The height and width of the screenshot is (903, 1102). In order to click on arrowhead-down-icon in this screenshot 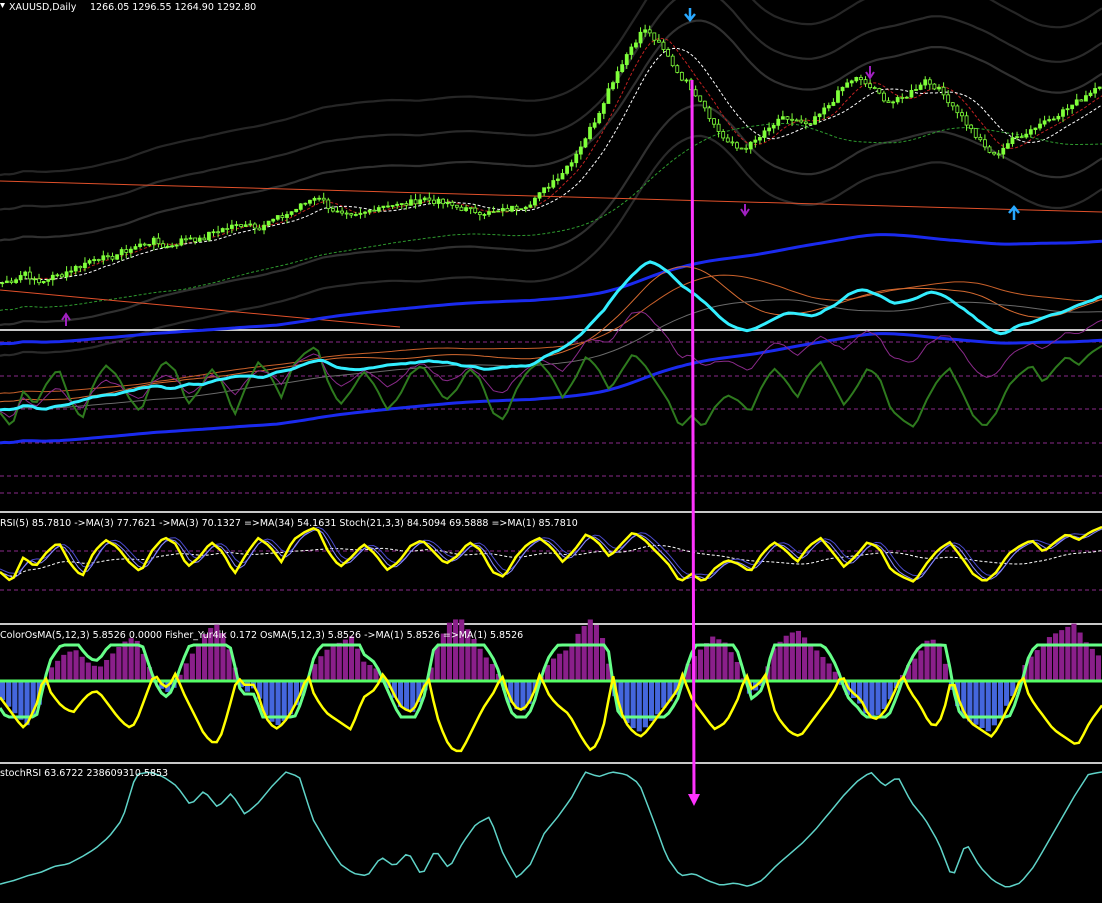, I will do `click(694, 800)`.